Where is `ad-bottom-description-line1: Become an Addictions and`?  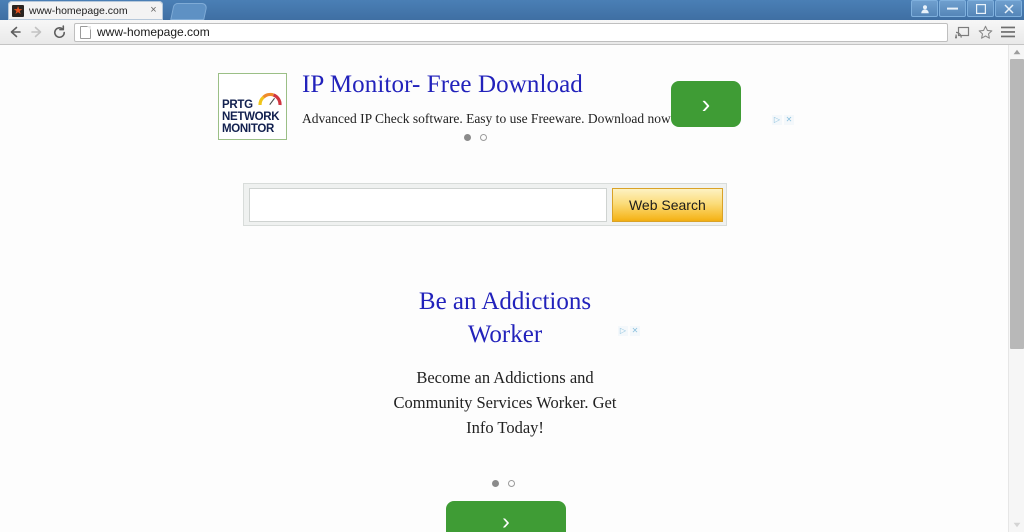 ad-bottom-description-line1: Become an Addictions and is located at coordinates (505, 377).